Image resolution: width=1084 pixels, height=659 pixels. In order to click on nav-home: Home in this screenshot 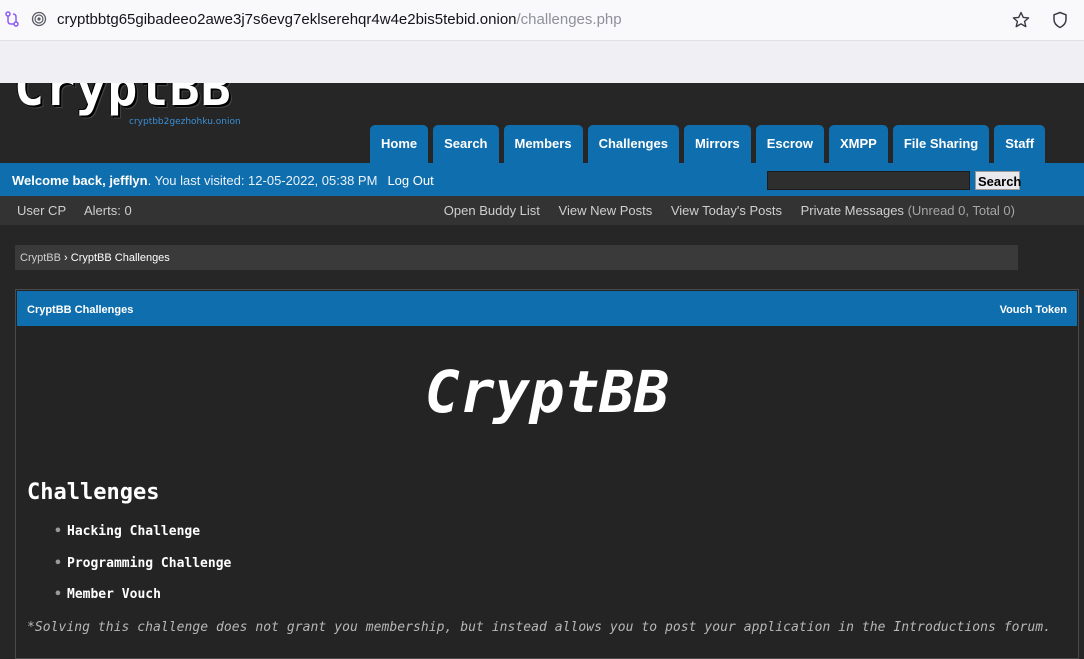, I will do `click(399, 144)`.